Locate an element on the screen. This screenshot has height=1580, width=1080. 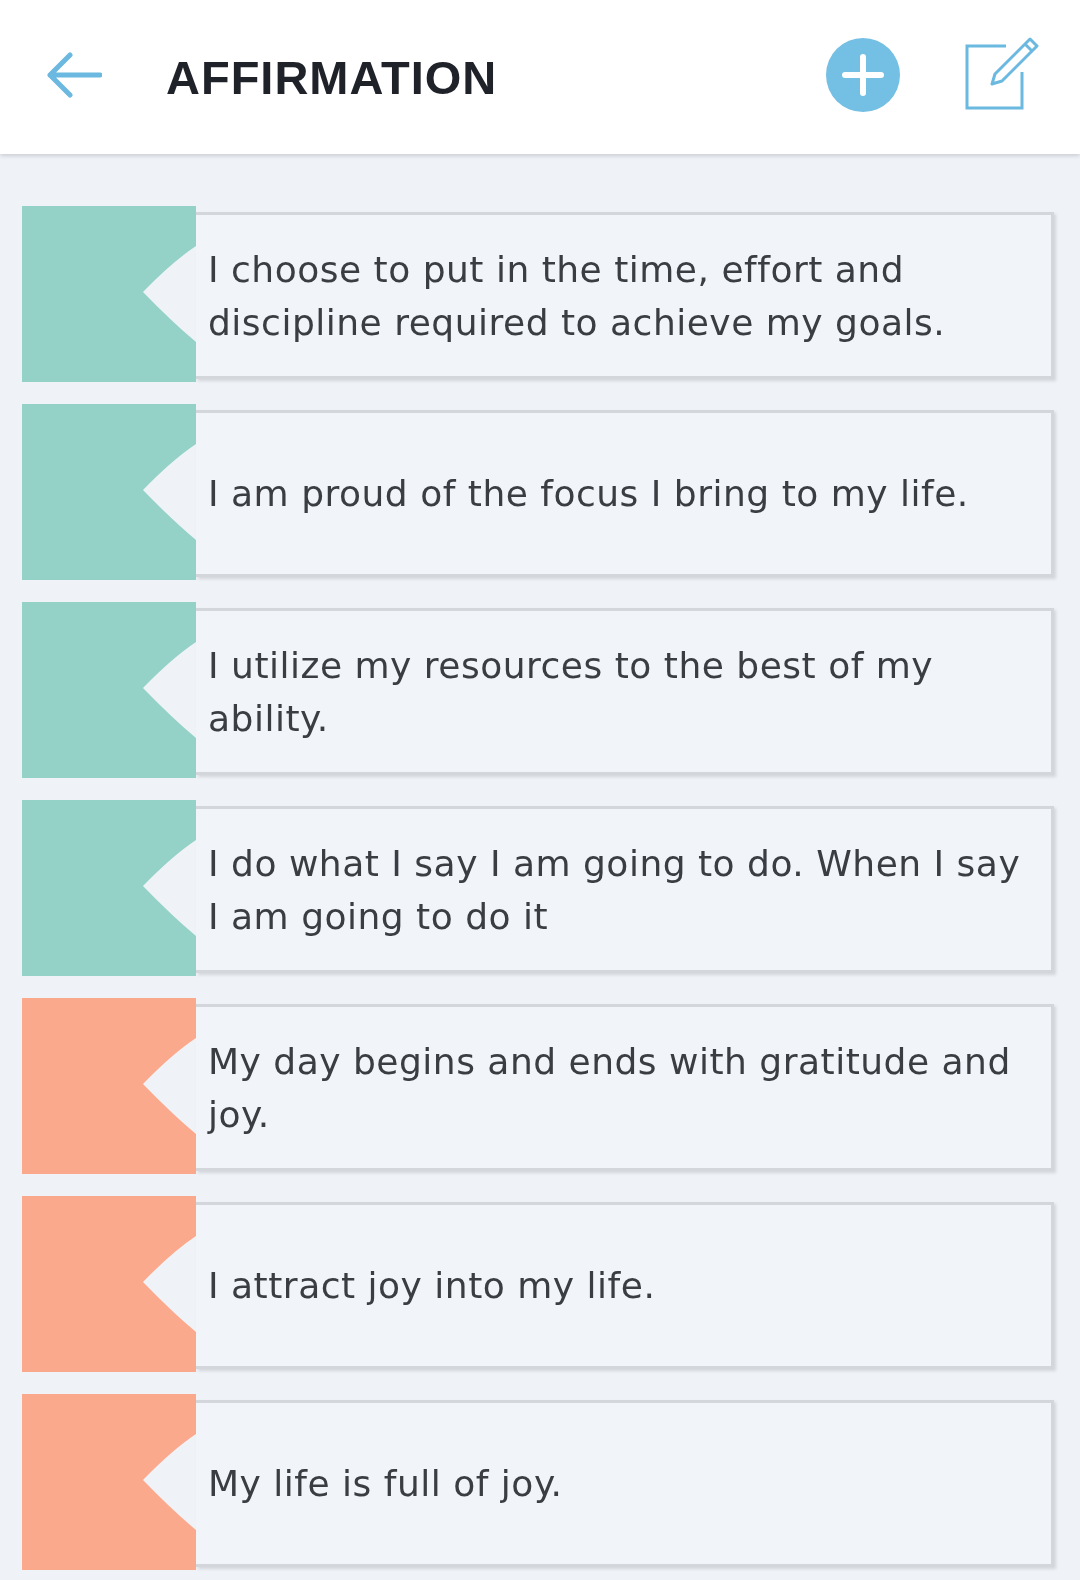
affirmation-card: I utilize my resources to the best of my ability. is located at coordinates (625, 691).